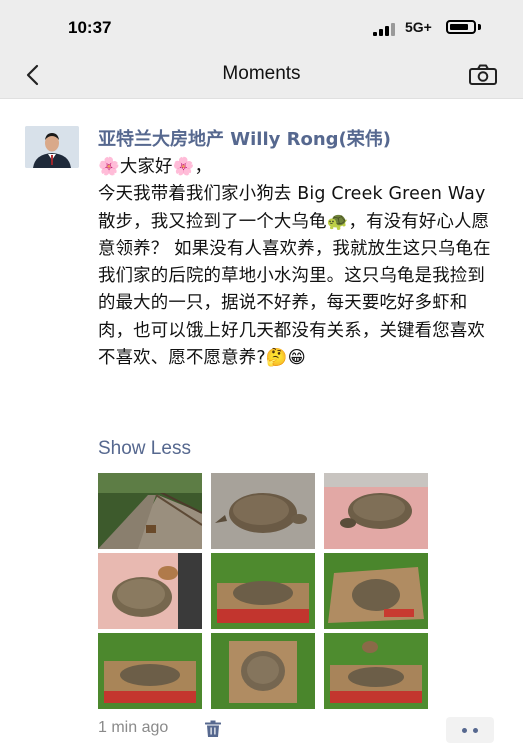 The width and height of the screenshot is (523, 752). I want to click on photo-turtle-box-front, so click(150, 671).